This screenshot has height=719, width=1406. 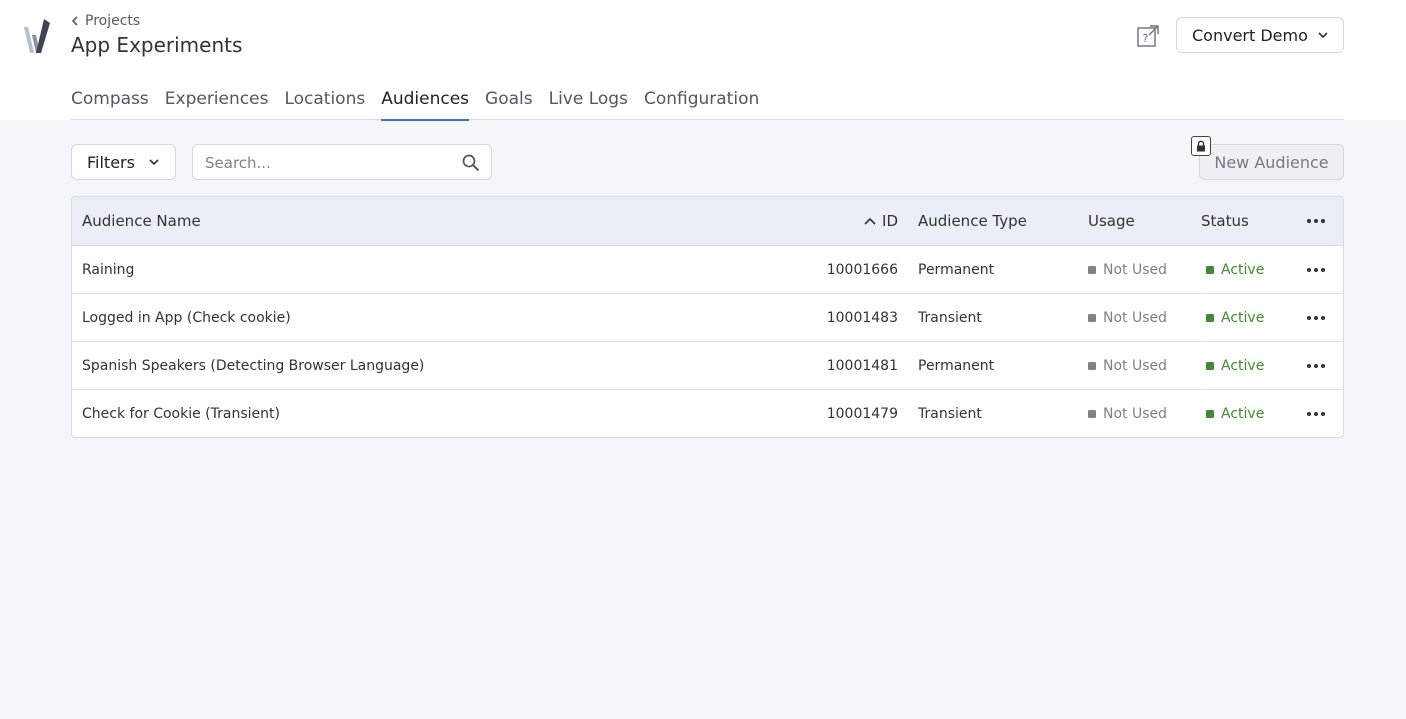 What do you see at coordinates (1201, 146) in the screenshot?
I see `lock-icon` at bounding box center [1201, 146].